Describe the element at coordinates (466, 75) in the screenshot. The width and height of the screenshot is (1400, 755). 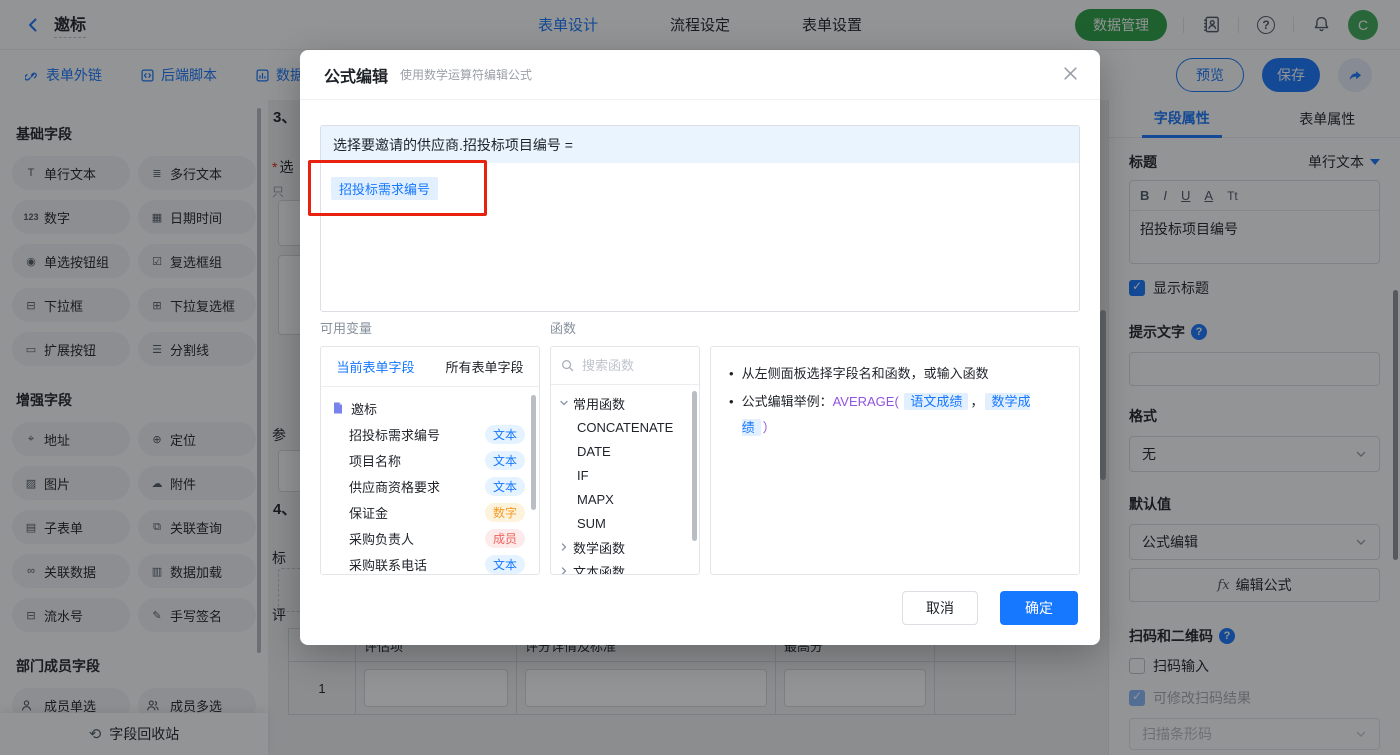
I see `modal-subtitle: 使用数学运算符编辑公式` at that location.